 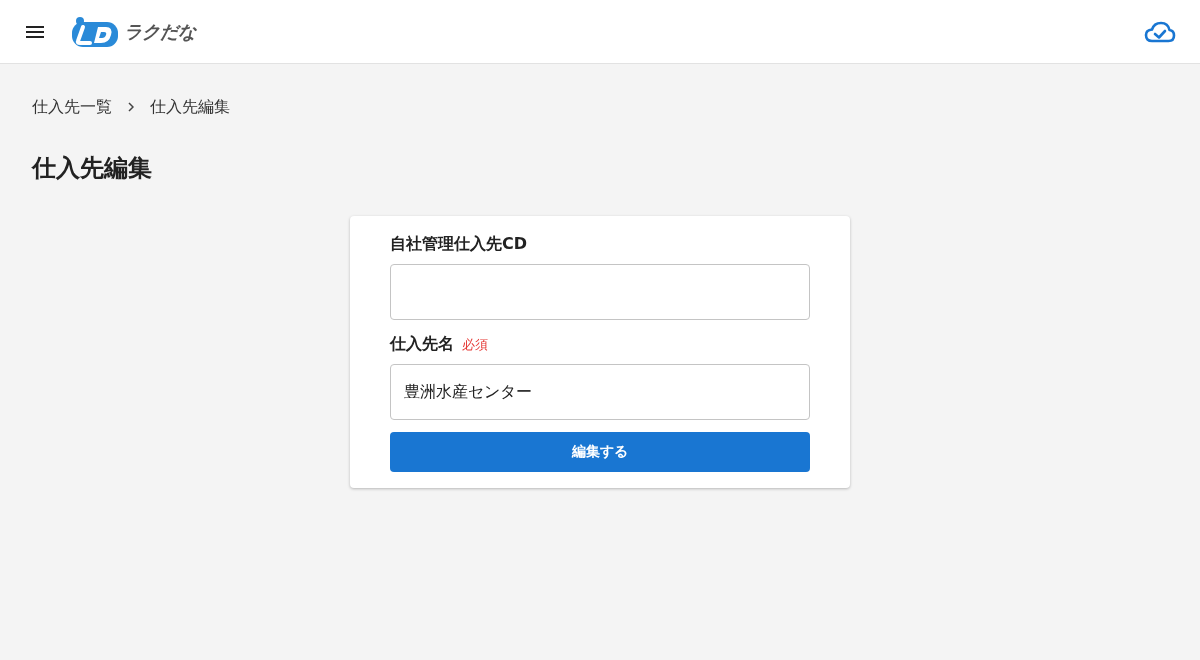 I want to click on breadcrumb-current: 仕入先編集, so click(x=190, y=107).